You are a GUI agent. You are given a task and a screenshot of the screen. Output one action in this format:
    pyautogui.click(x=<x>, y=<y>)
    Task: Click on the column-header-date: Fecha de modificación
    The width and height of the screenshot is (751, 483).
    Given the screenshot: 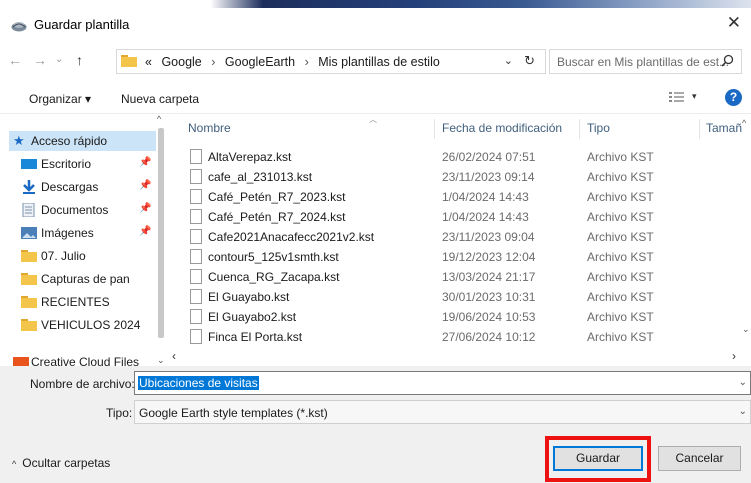 What is the action you would take?
    pyautogui.click(x=502, y=128)
    